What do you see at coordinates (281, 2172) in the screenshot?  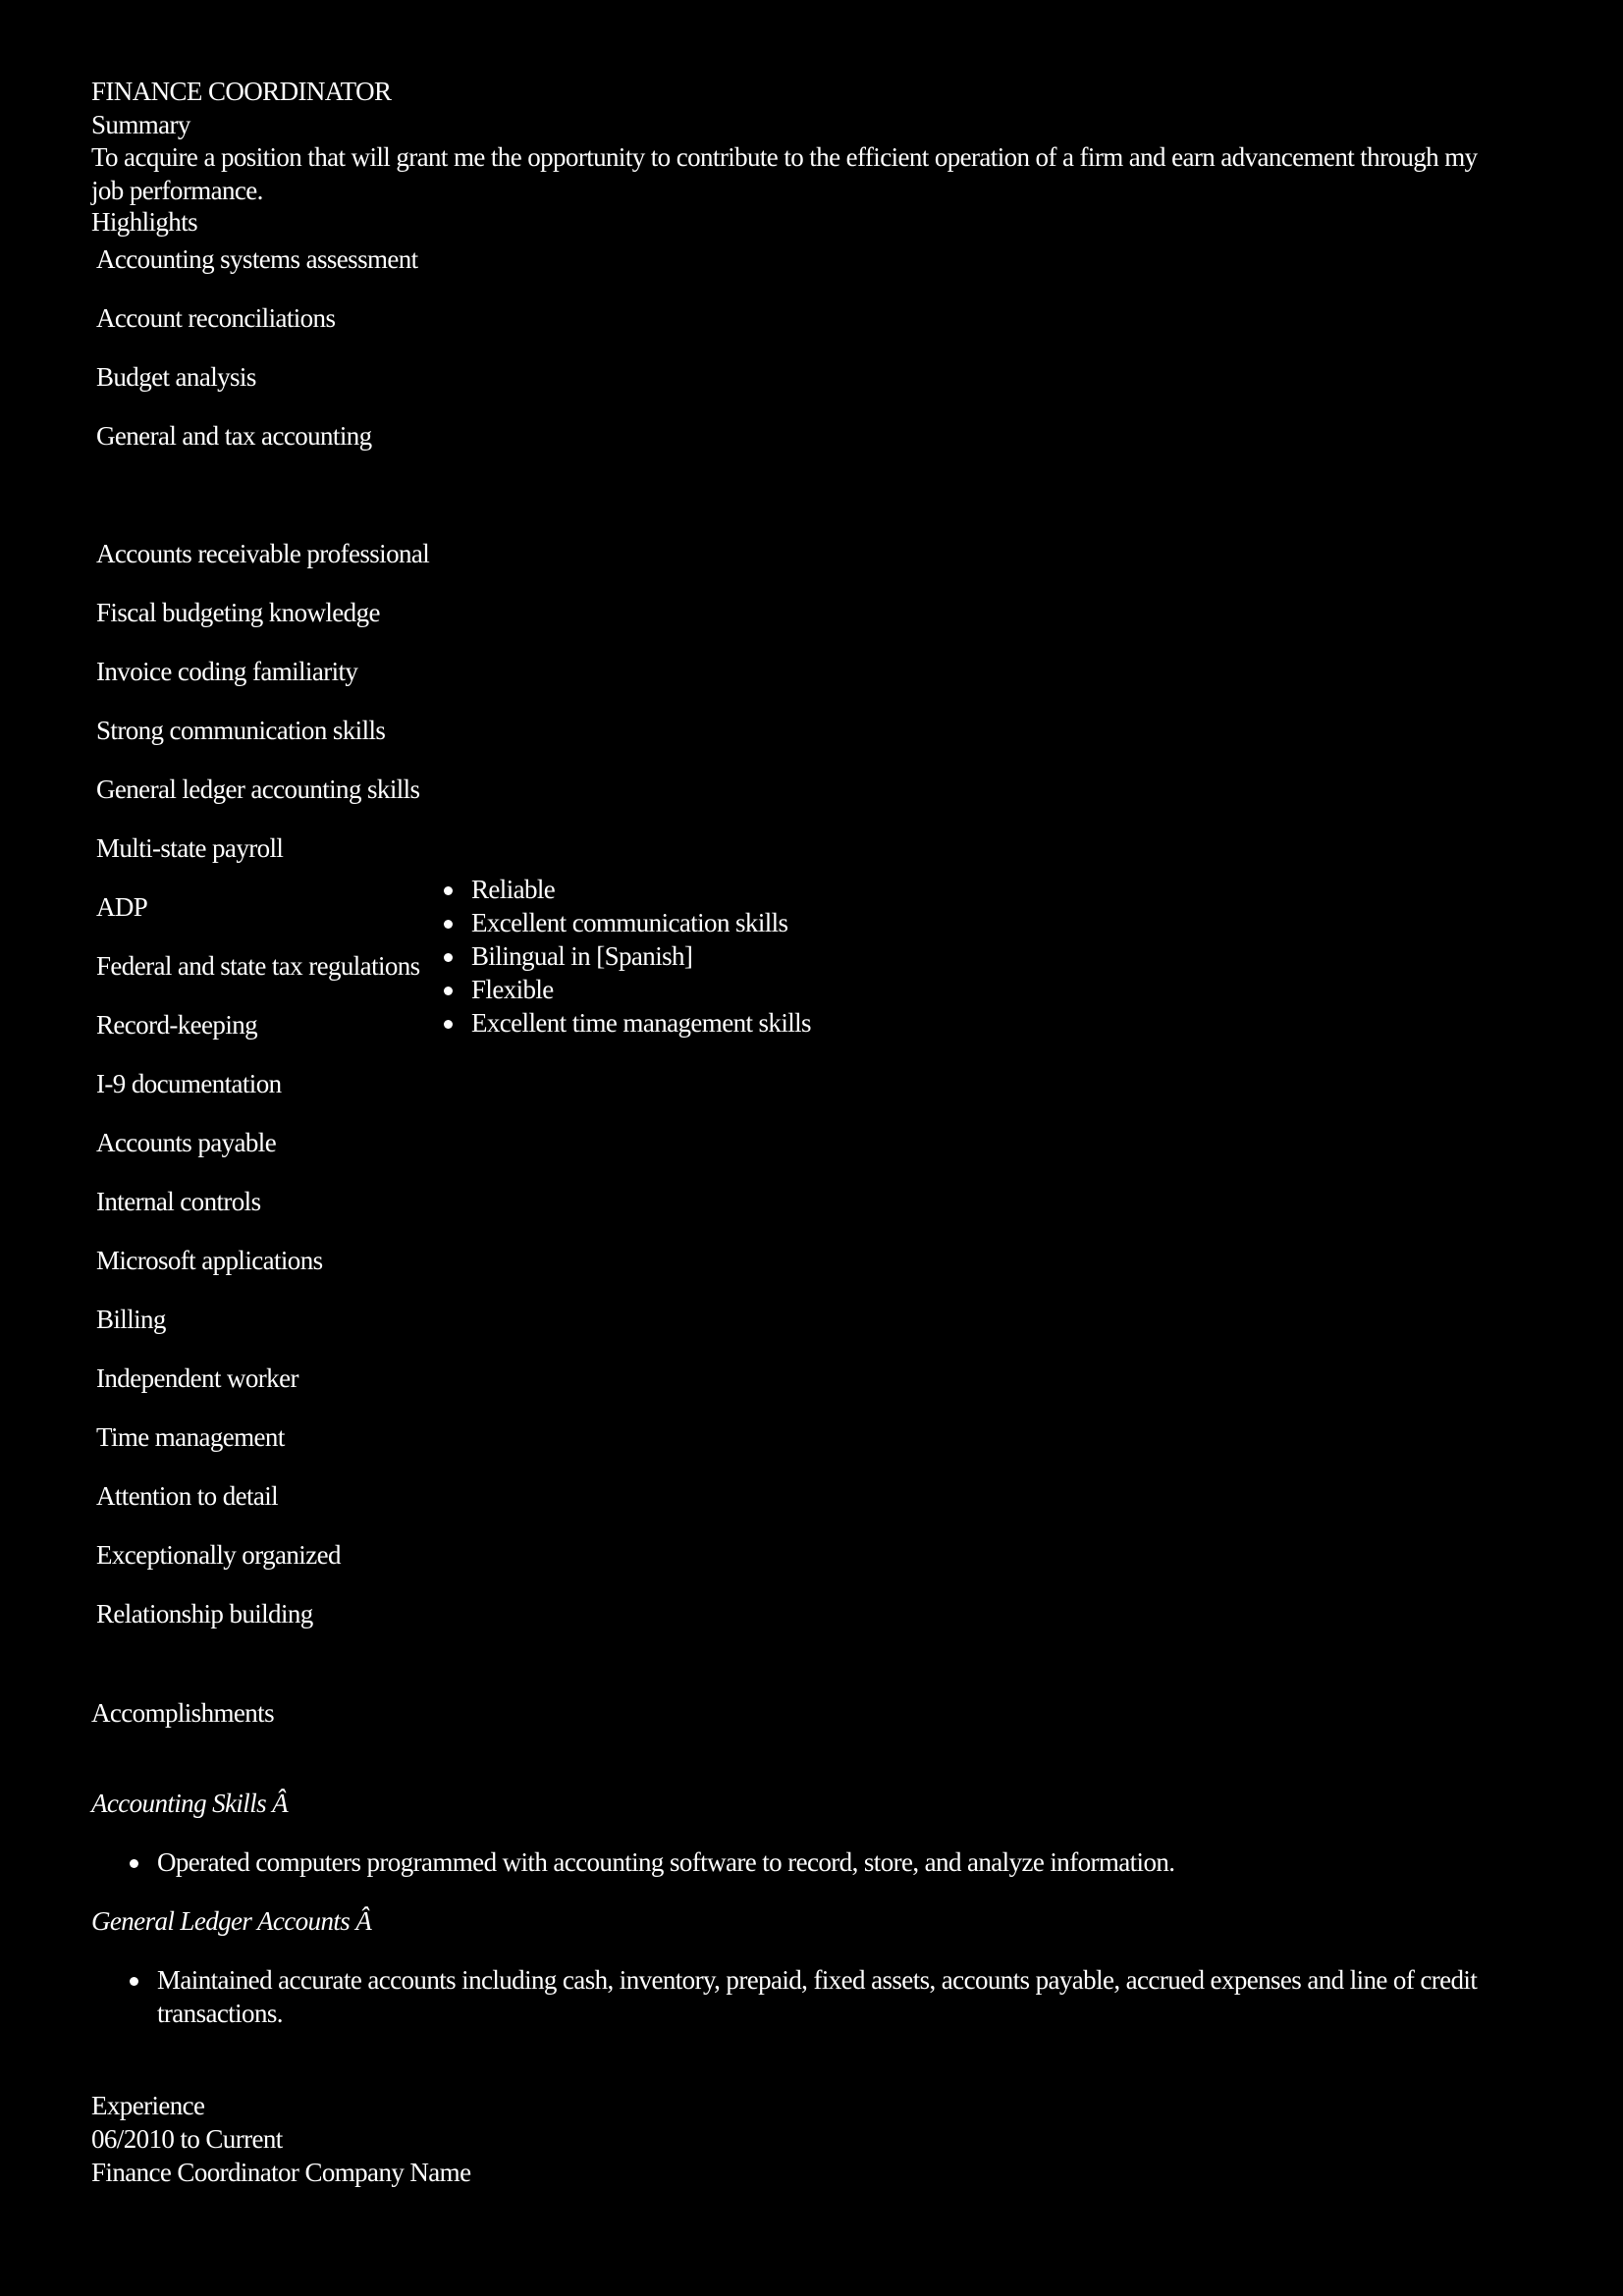 I see `experience-role: Finance Coordinator Company Name` at bounding box center [281, 2172].